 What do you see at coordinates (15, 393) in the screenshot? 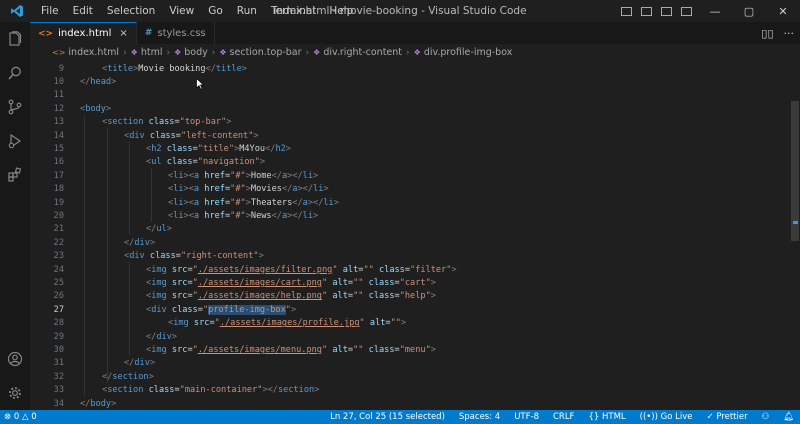
I see `settings-gear-icon` at bounding box center [15, 393].